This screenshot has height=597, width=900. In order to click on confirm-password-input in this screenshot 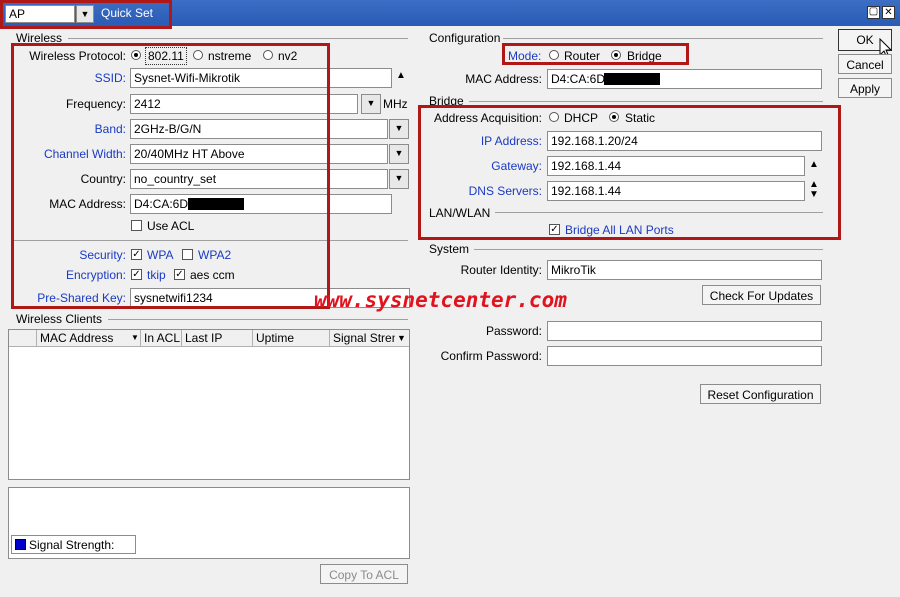, I will do `click(684, 356)`.